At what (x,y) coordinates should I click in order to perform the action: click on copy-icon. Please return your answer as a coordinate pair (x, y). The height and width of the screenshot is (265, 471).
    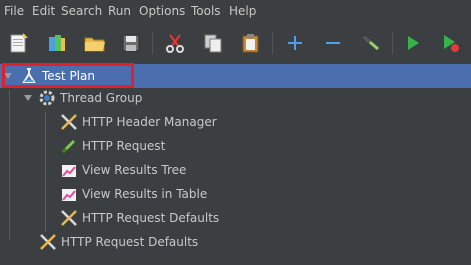
    Looking at the image, I should click on (213, 43).